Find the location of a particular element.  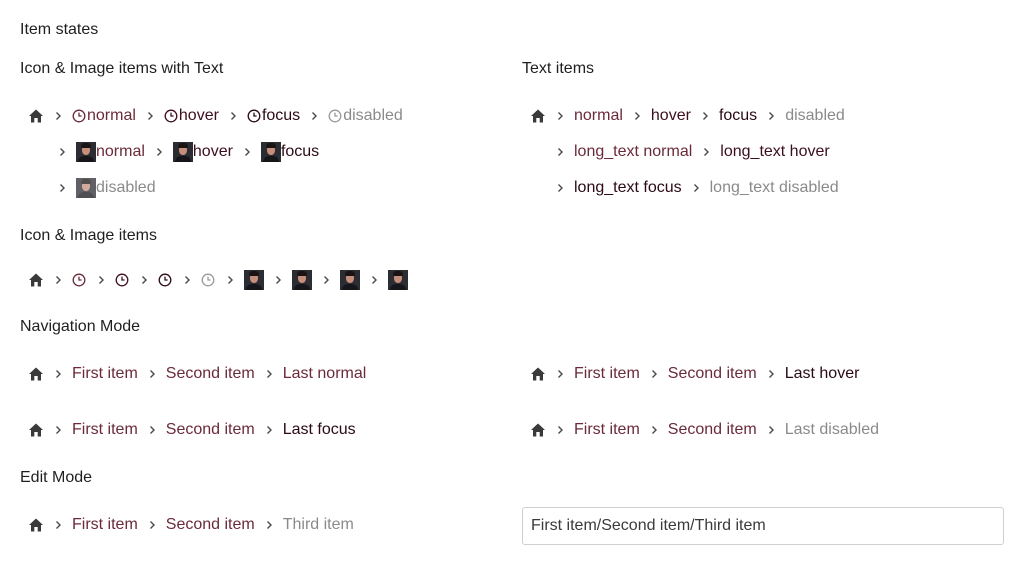

crumb-clock-hover is located at coordinates (122, 280).